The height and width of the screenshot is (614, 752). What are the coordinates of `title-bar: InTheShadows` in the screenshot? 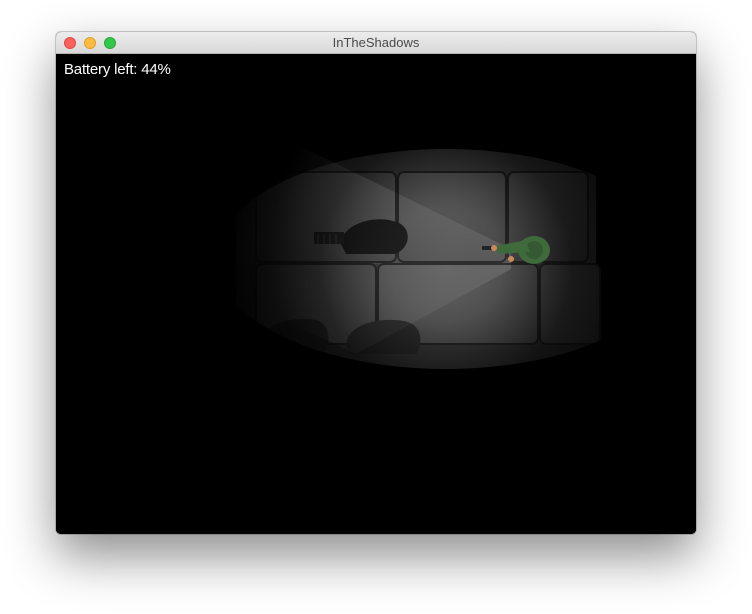 It's located at (376, 43).